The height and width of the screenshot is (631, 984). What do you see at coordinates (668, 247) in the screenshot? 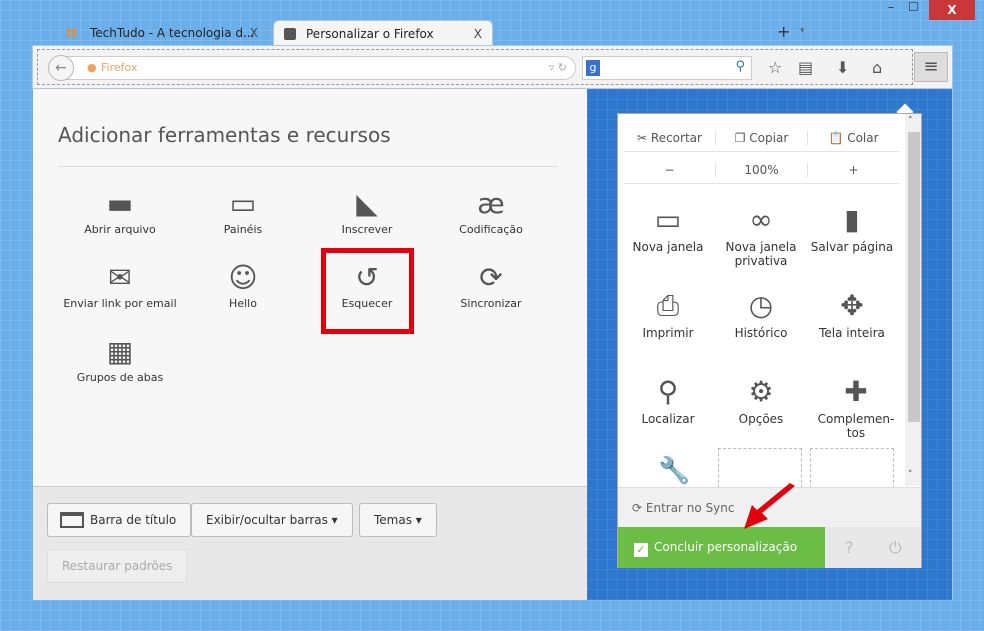
I see `item-label: Nova janela` at bounding box center [668, 247].